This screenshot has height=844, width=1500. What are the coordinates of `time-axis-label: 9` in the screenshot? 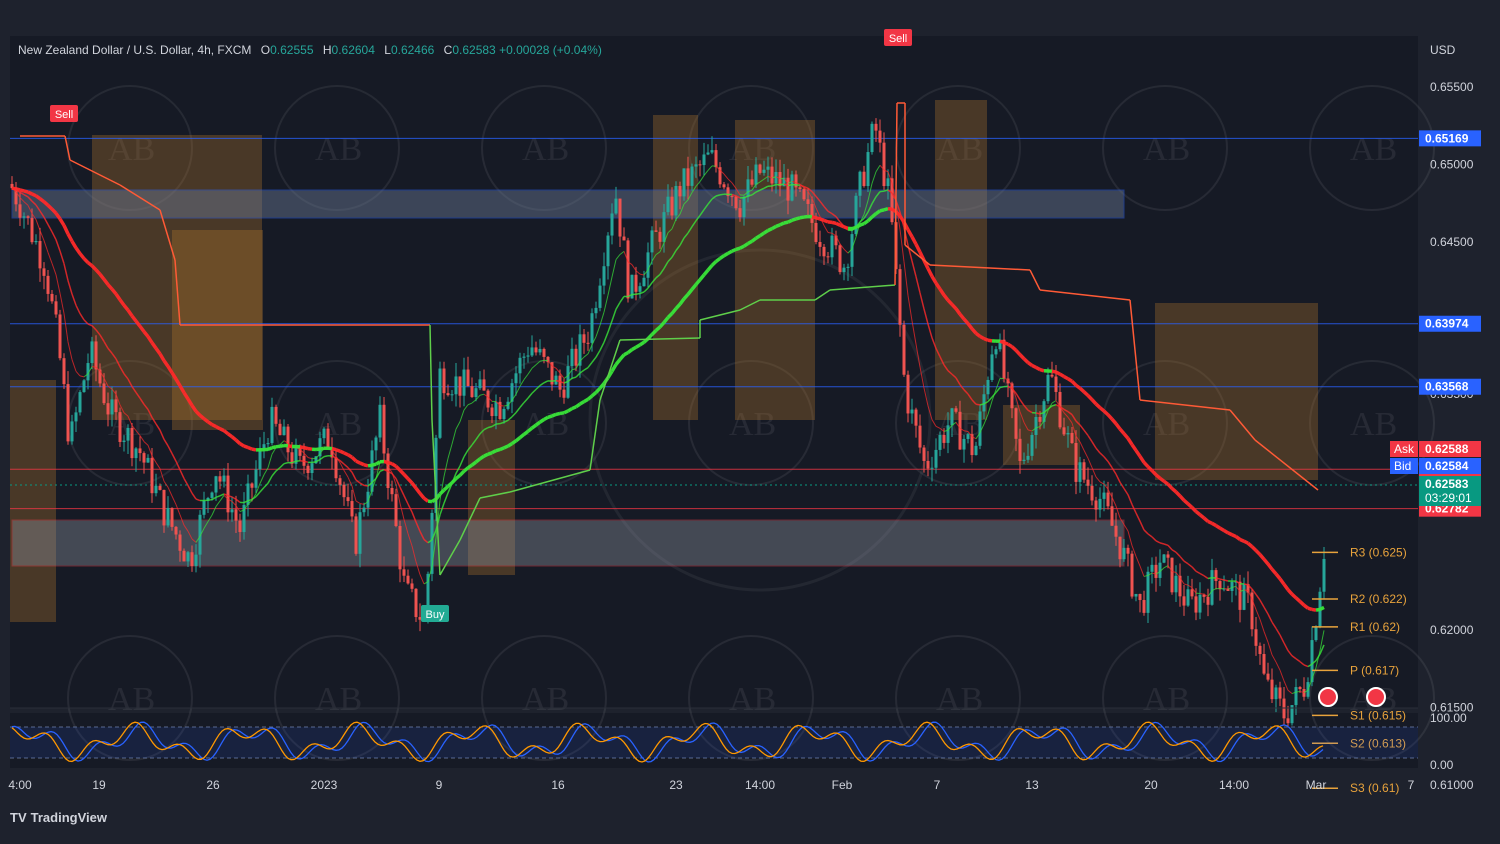 It's located at (439, 785).